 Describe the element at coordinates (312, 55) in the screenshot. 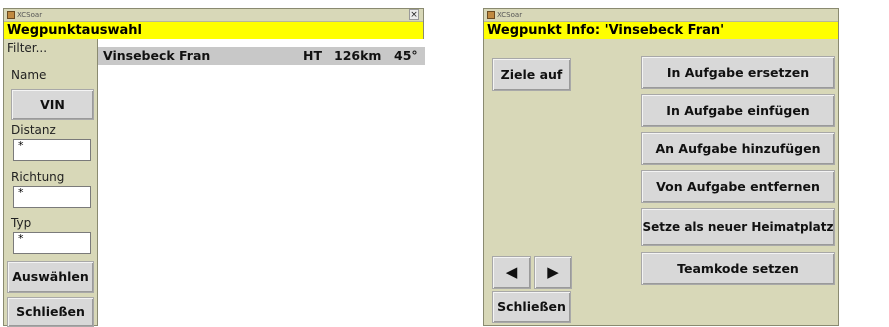

I see `waypoint-type: HT` at that location.